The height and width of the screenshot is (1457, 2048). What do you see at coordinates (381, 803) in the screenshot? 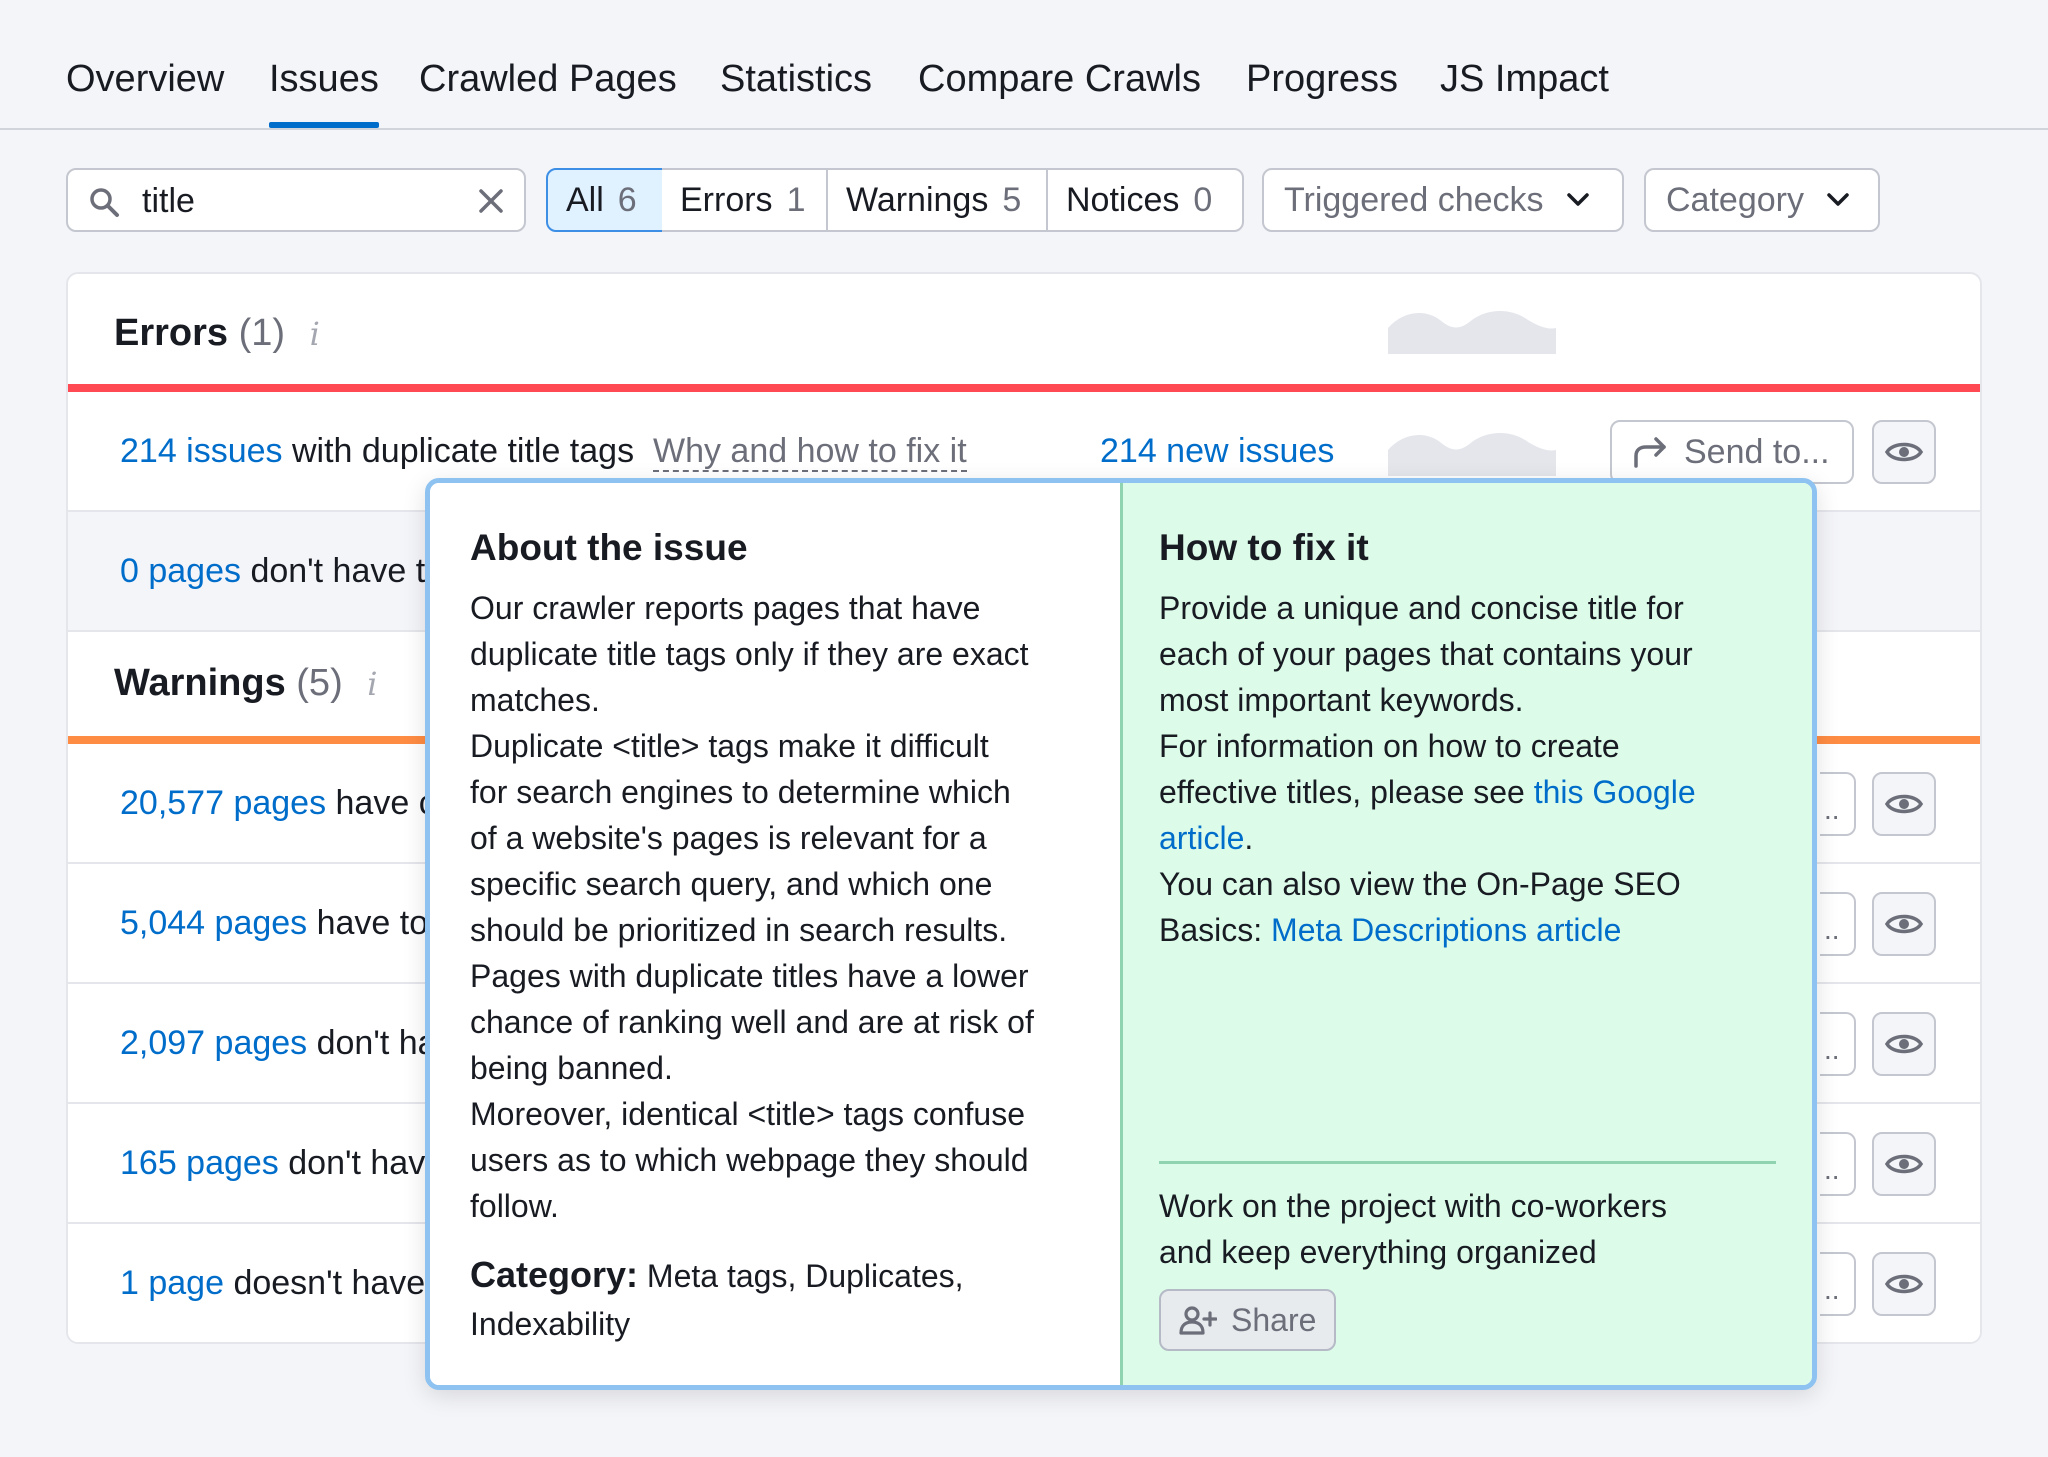
I see `issue-text: have c` at bounding box center [381, 803].